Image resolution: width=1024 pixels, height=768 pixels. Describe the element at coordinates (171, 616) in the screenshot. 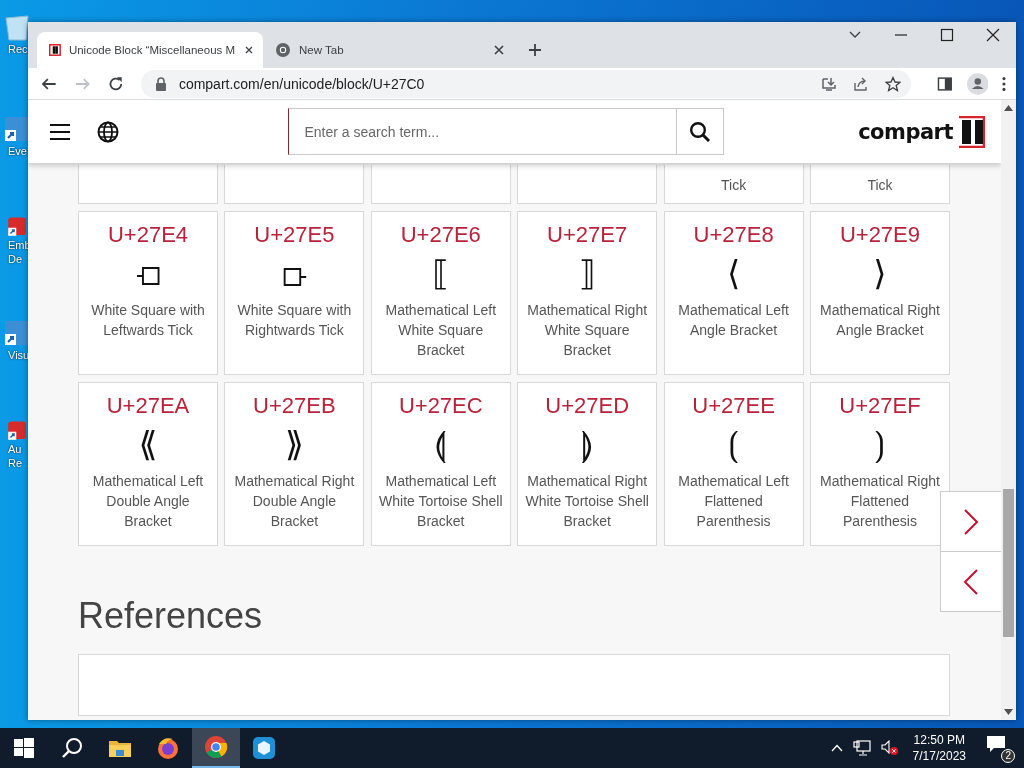

I see `section-heading: References` at that location.